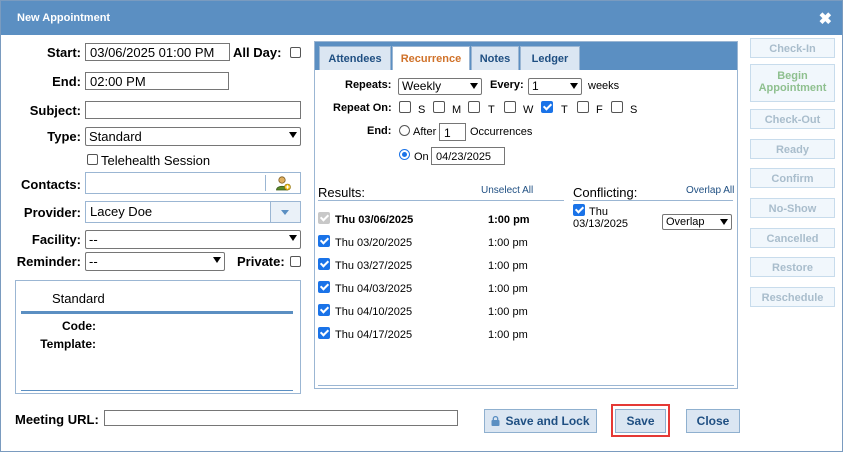 The height and width of the screenshot is (452, 843). Describe the element at coordinates (193, 239) in the screenshot. I see `facility-select: --` at that location.